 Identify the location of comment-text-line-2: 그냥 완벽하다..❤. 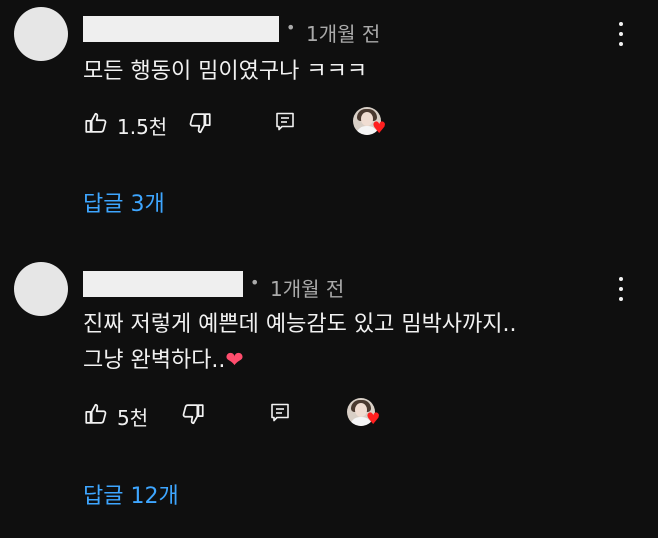
(353, 361).